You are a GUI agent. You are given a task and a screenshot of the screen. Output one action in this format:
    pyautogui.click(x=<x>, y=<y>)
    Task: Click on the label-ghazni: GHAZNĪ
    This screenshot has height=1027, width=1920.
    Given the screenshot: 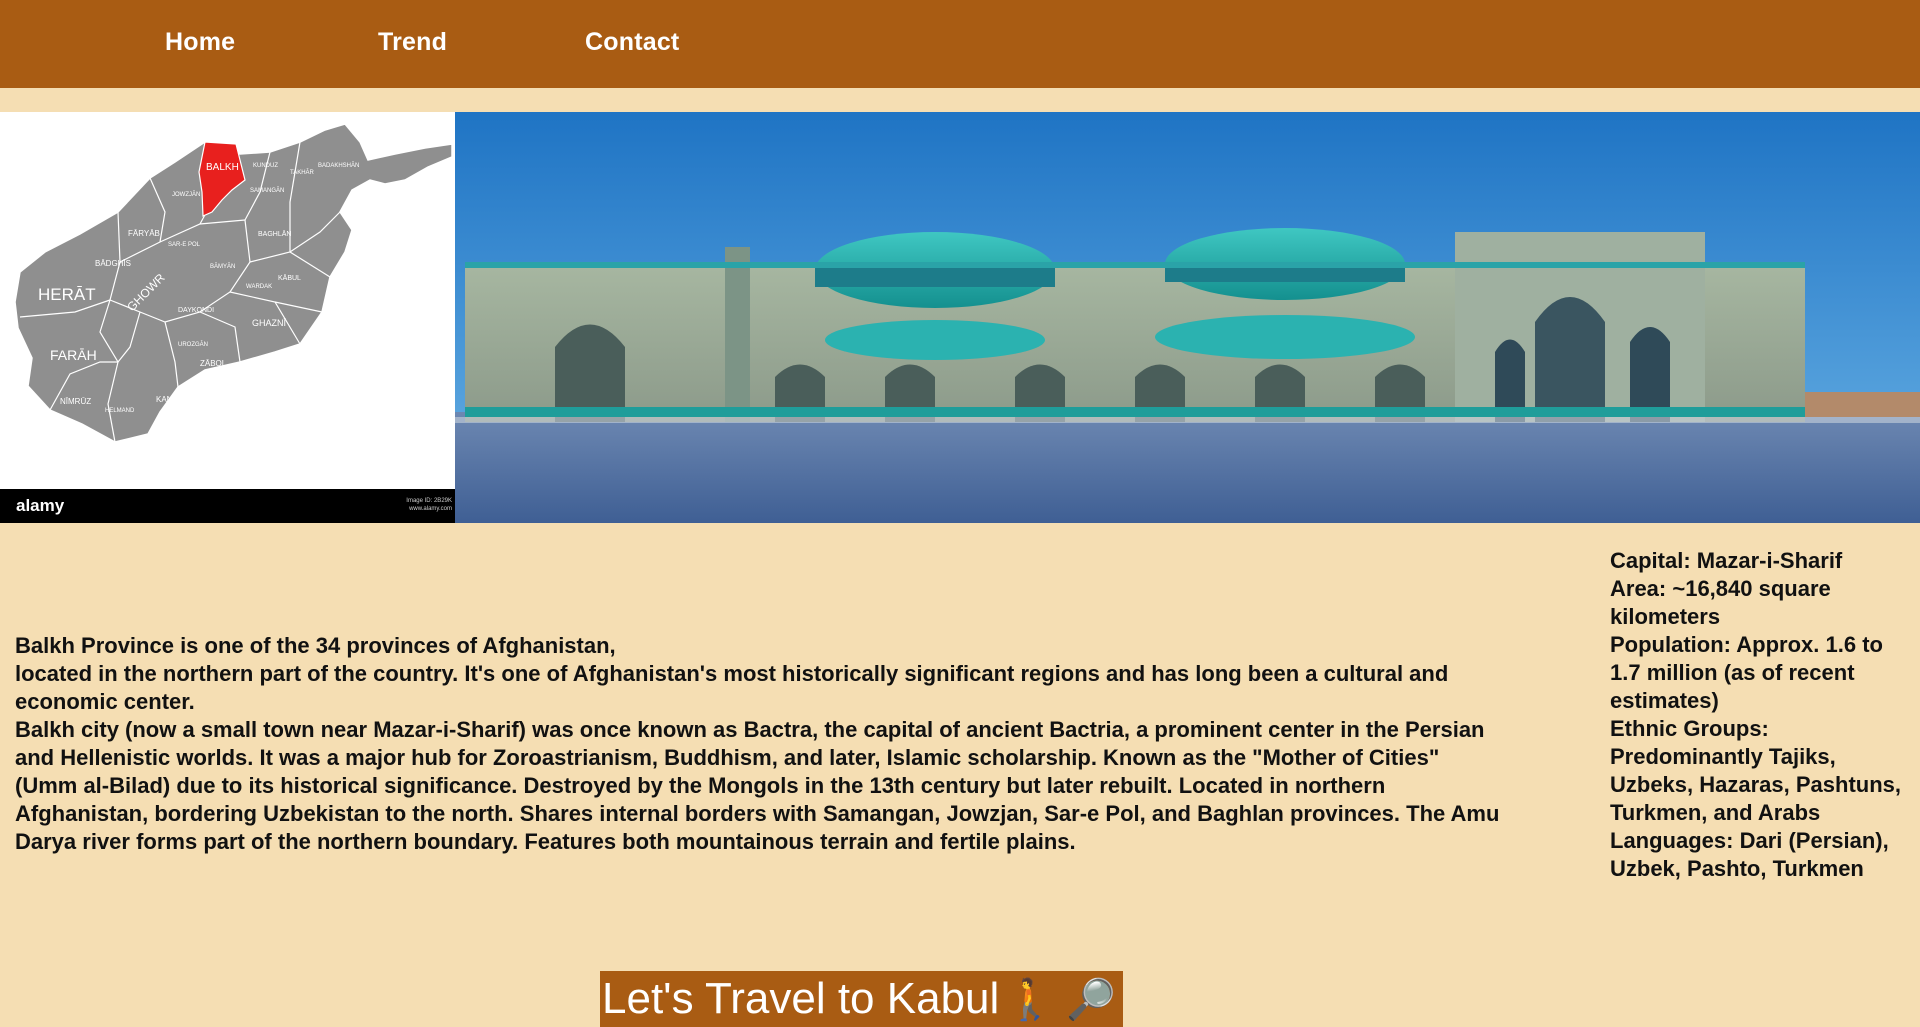 What is the action you would take?
    pyautogui.click(x=269, y=323)
    